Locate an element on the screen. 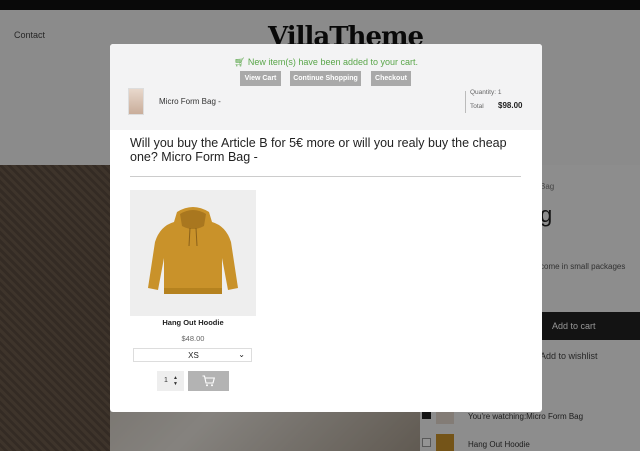 The height and width of the screenshot is (451, 640). chevron-down-icon: ⌄ is located at coordinates (241, 354).